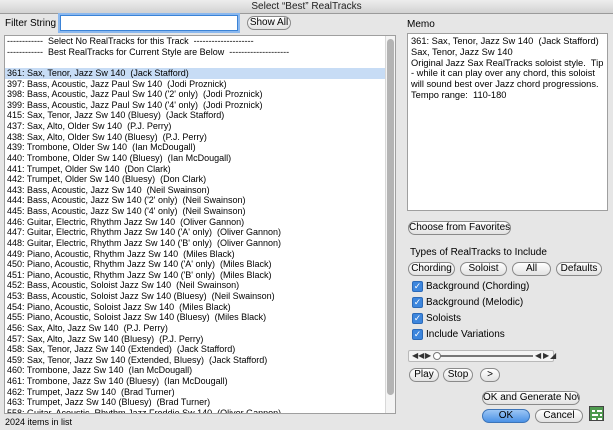  What do you see at coordinates (428, 356) in the screenshot?
I see `play-icon: ▶` at bounding box center [428, 356].